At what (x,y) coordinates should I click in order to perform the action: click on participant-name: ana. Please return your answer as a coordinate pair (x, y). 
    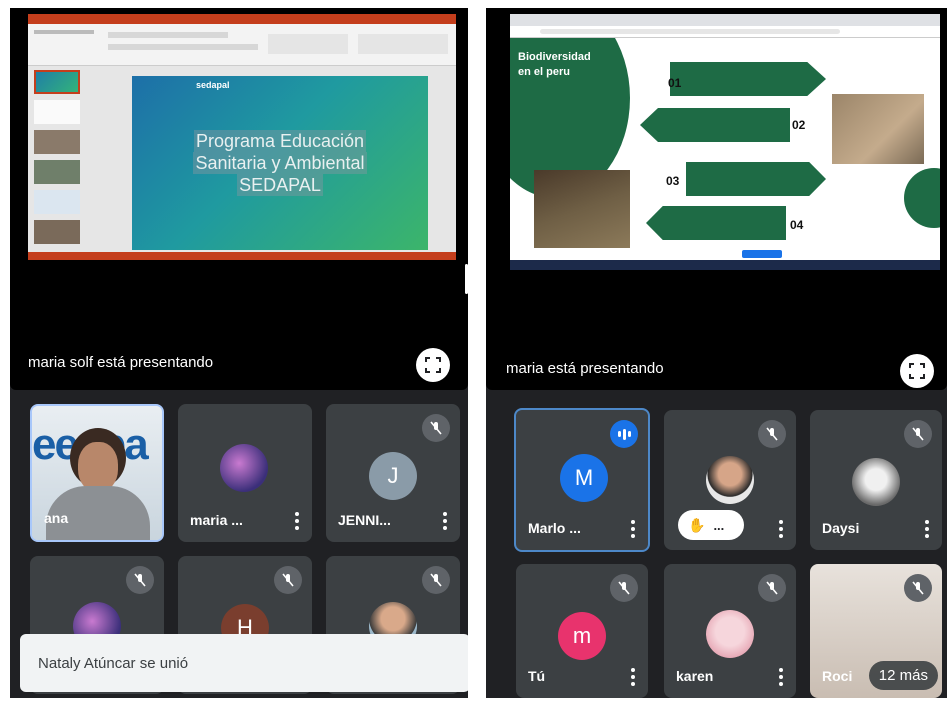
    Looking at the image, I should click on (56, 518).